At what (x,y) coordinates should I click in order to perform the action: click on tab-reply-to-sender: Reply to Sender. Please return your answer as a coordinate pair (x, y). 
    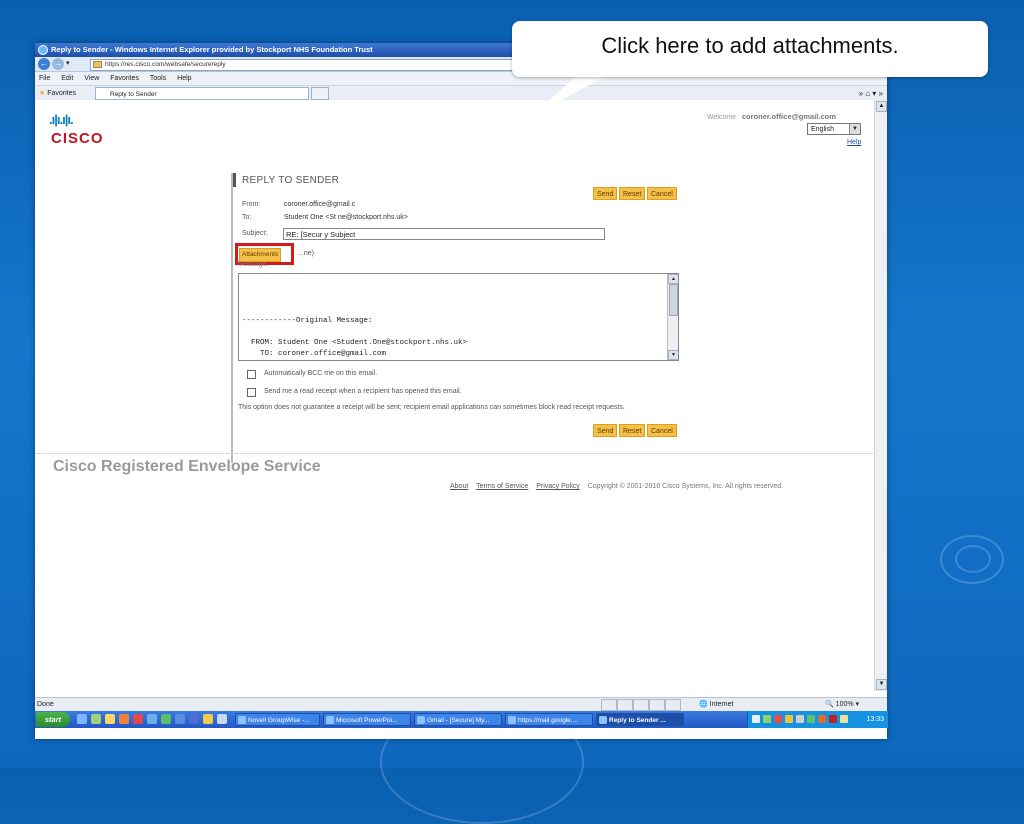
    Looking at the image, I should click on (202, 93).